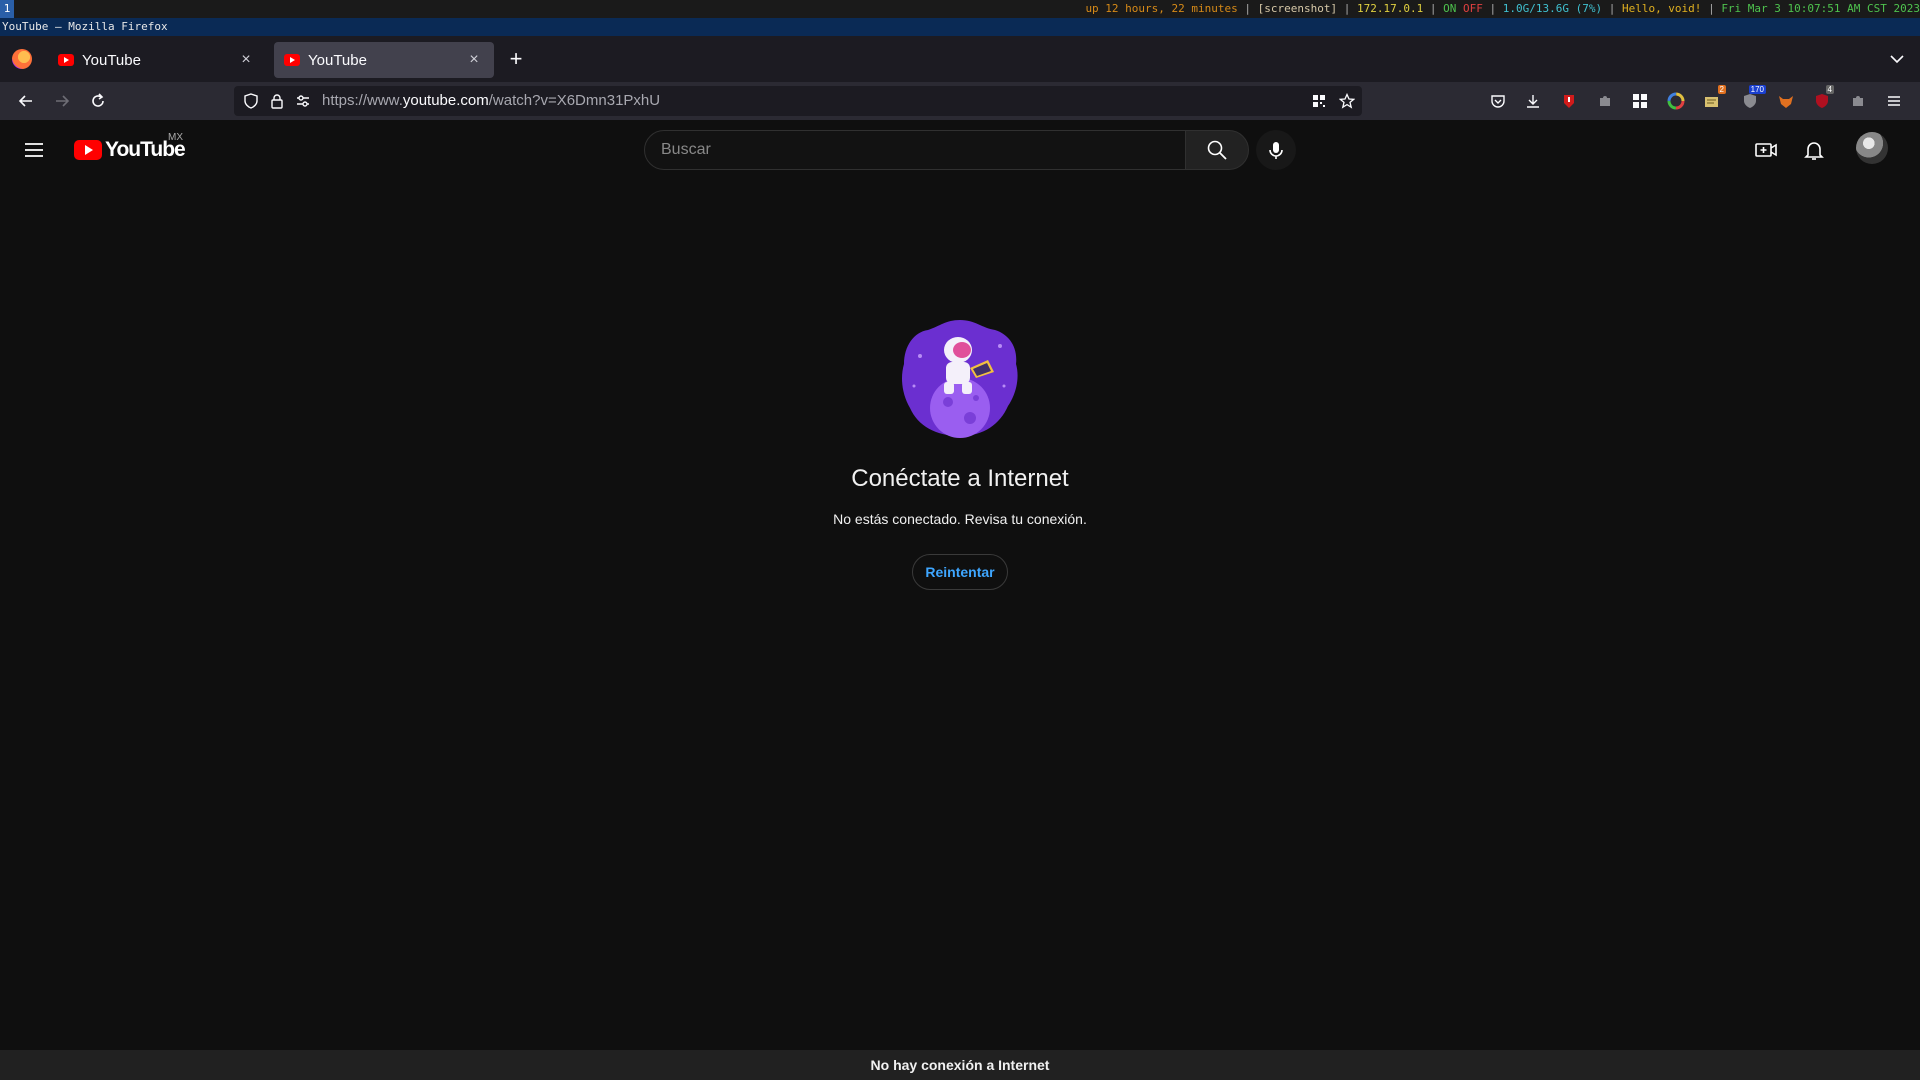 This screenshot has width=1920, height=1080. Describe the element at coordinates (915, 150) in the screenshot. I see `search-input: Buscar` at that location.